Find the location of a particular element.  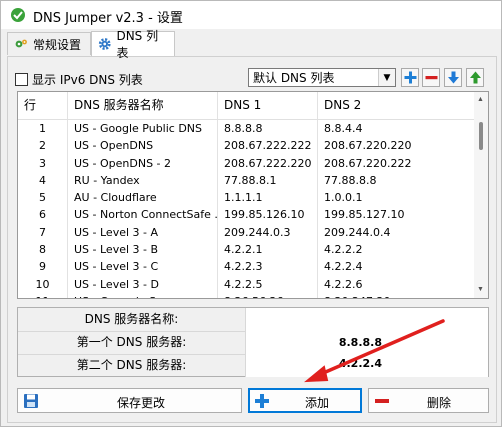

server-name-cell: AU - Cloudflare is located at coordinates (143, 198).